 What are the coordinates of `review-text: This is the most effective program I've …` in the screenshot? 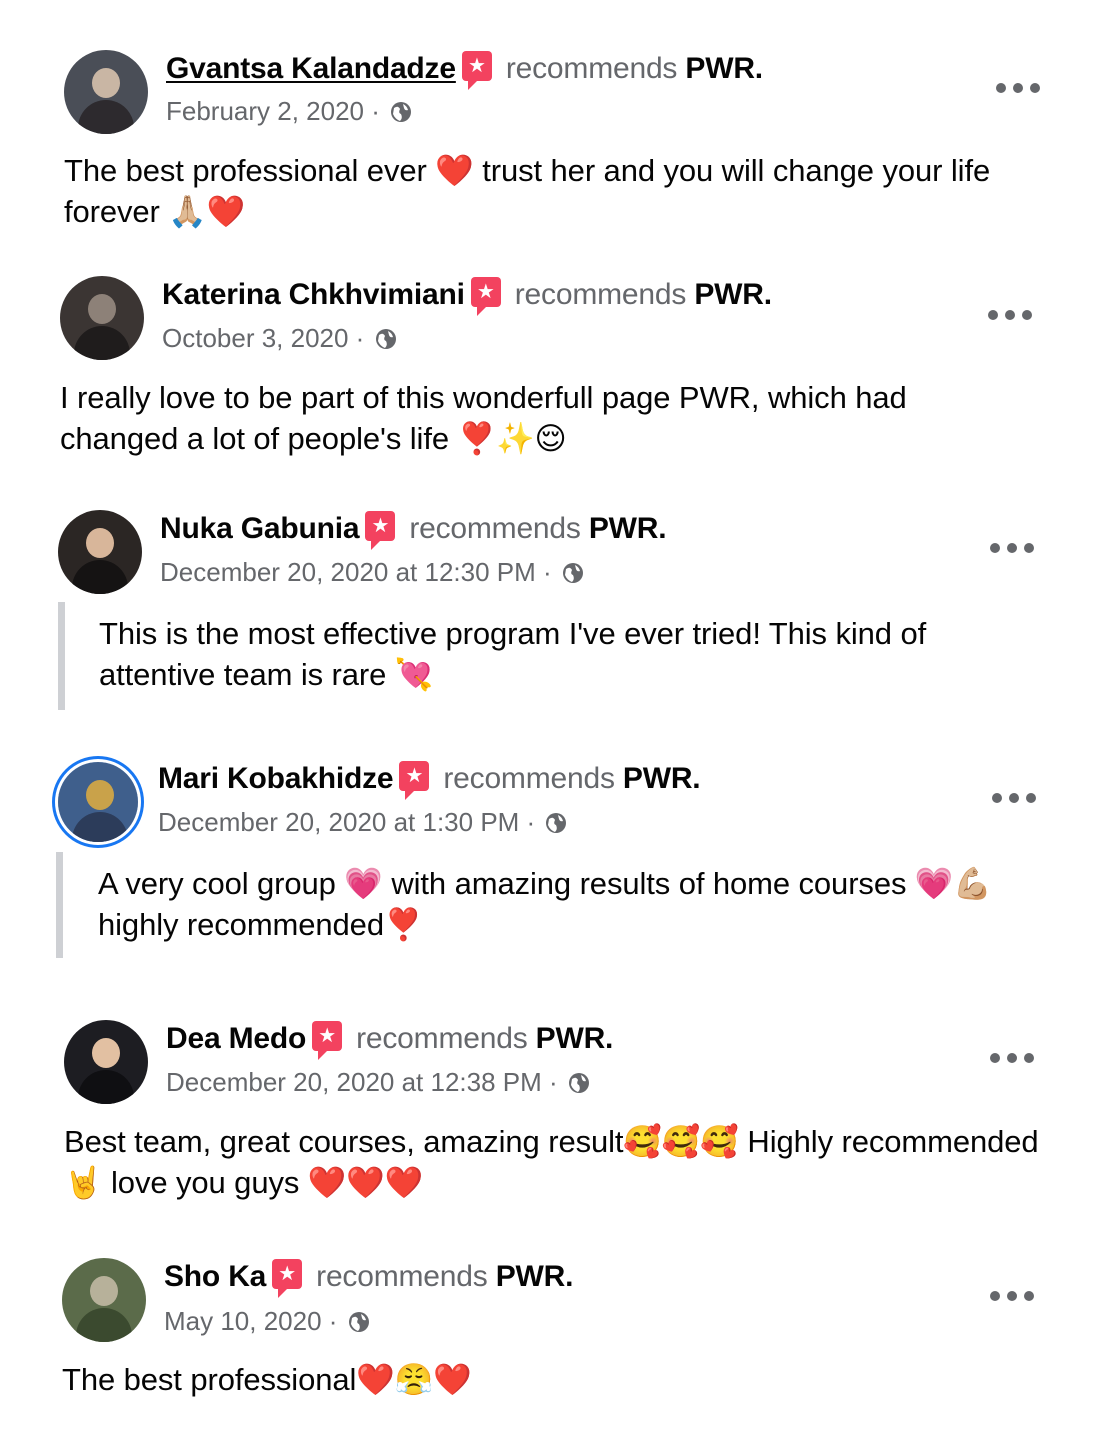 It's located at (513, 654).